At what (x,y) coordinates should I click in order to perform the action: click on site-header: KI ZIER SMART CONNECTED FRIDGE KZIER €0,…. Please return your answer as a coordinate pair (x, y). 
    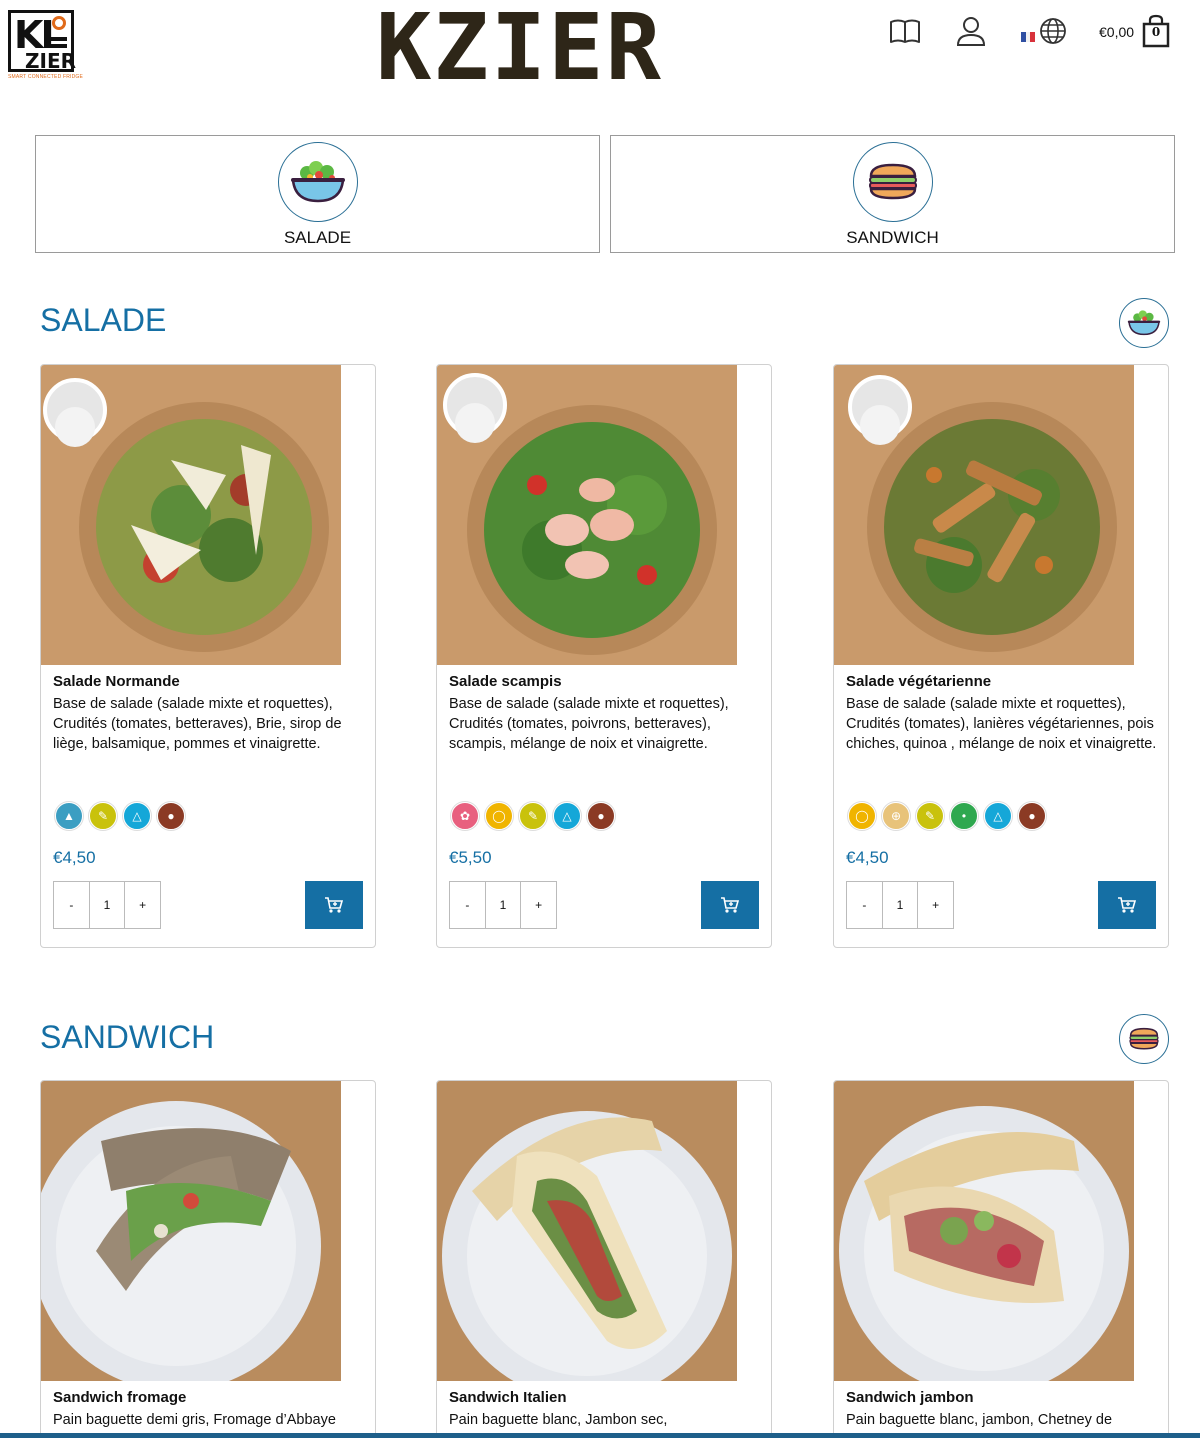
    Looking at the image, I should click on (600, 50).